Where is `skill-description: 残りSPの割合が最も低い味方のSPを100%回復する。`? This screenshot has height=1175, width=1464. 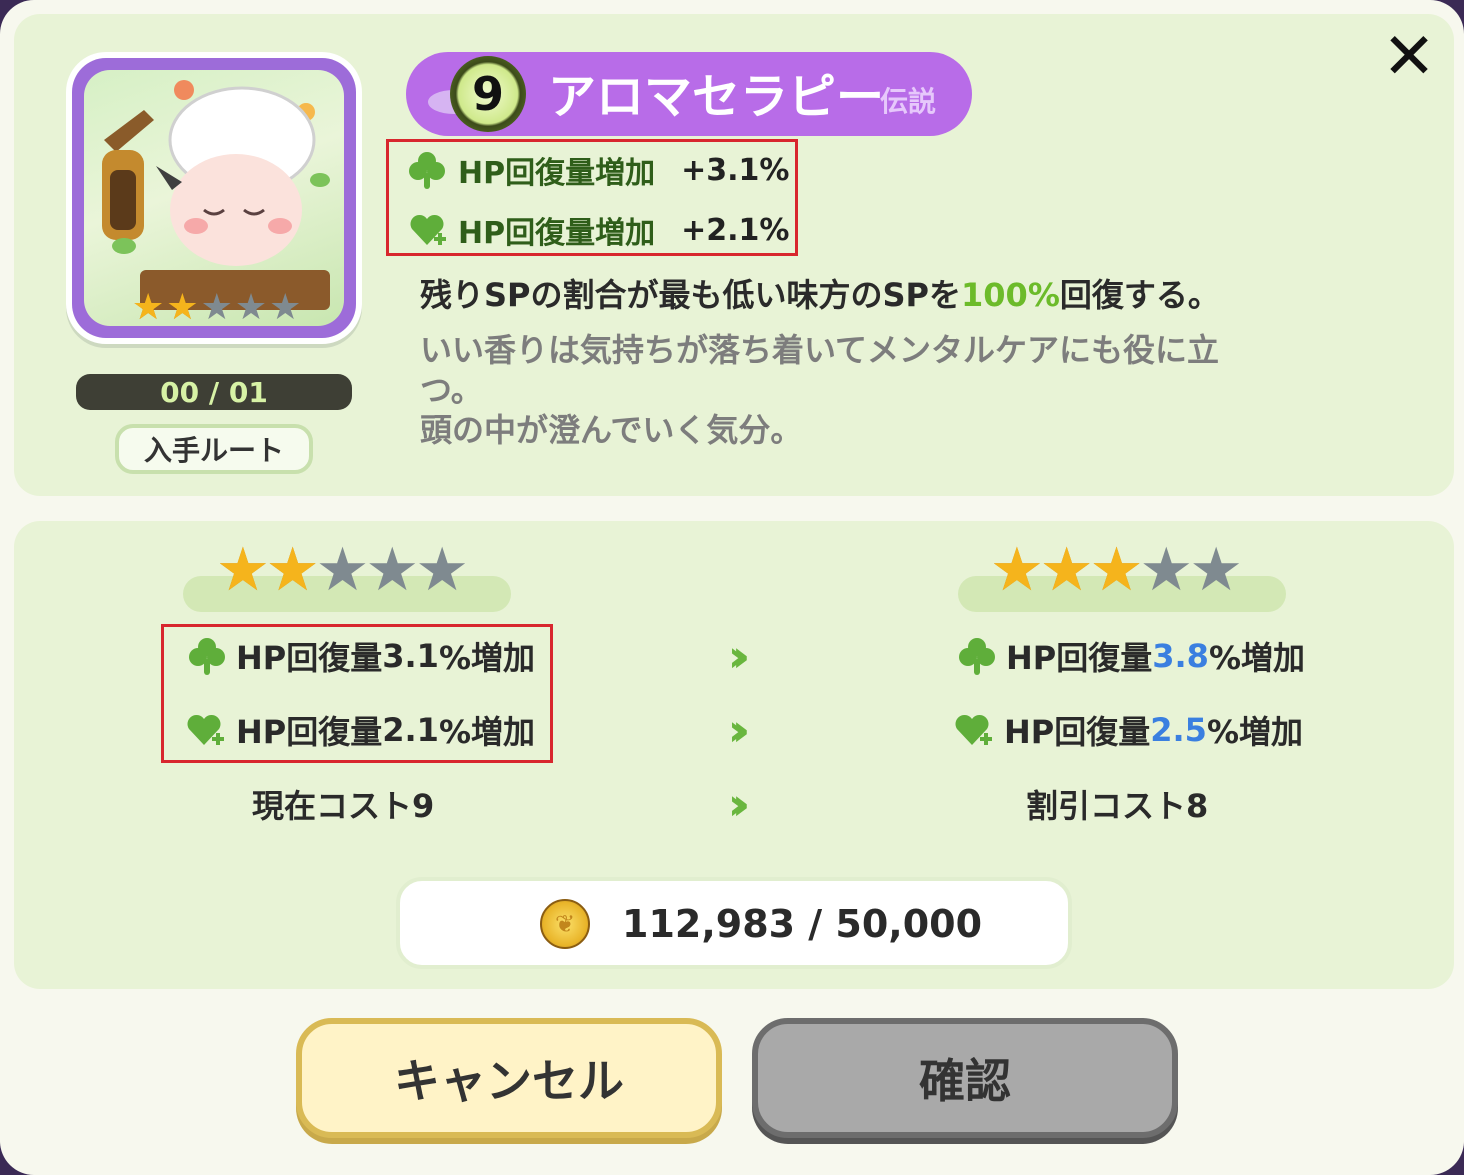 skill-description: 残りSPの割合が最も低い味方のSPを100%回復する。 is located at coordinates (820, 295).